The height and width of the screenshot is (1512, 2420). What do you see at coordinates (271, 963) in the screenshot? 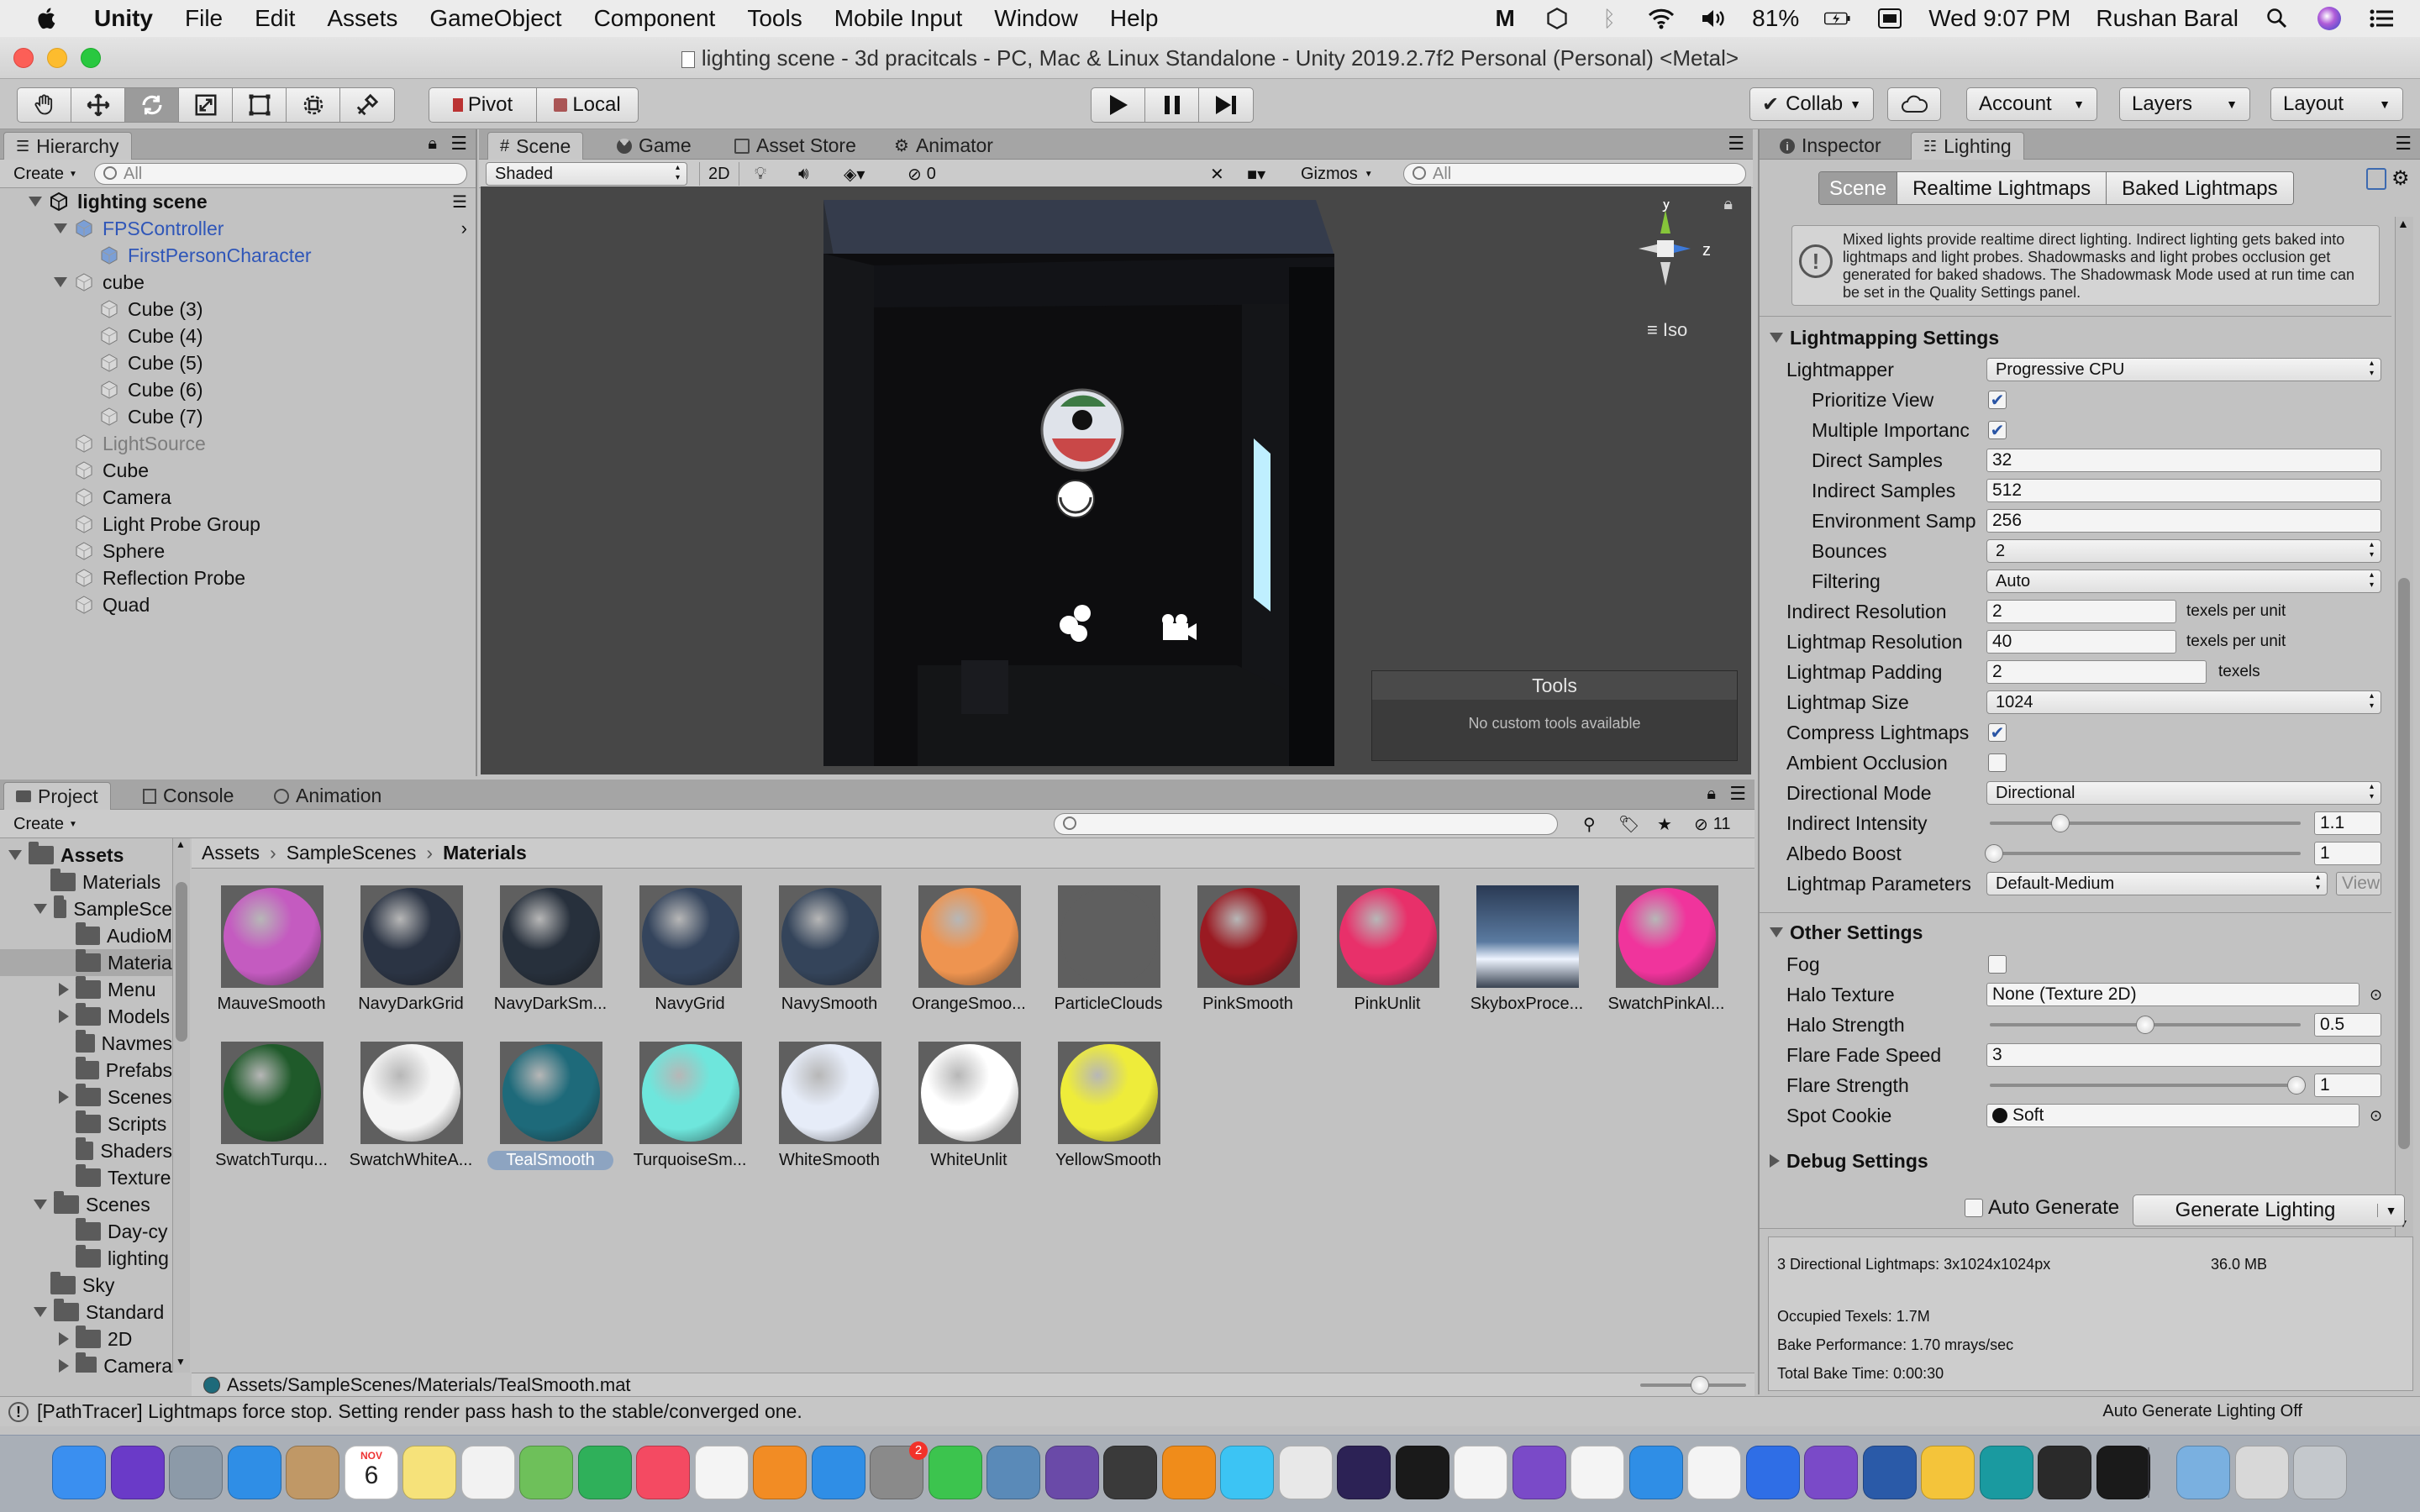
I see `material-item: MauveSmooth` at bounding box center [271, 963].